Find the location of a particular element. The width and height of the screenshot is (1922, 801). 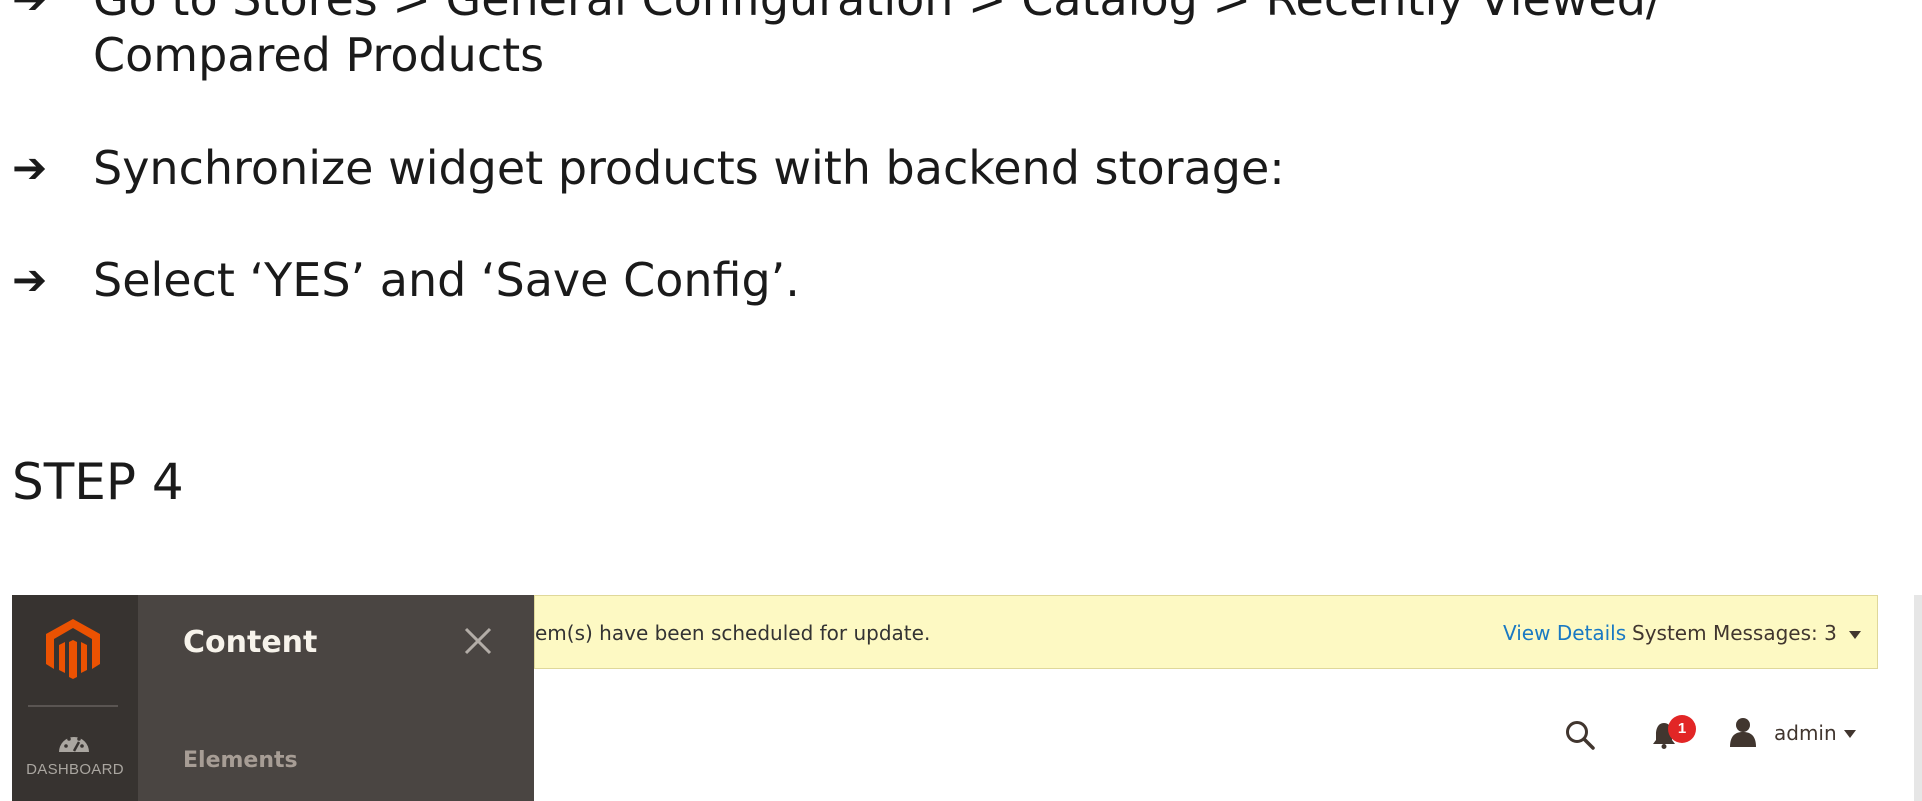

system-messages-dropdown: System Messages: 3 is located at coordinates (1746, 633).